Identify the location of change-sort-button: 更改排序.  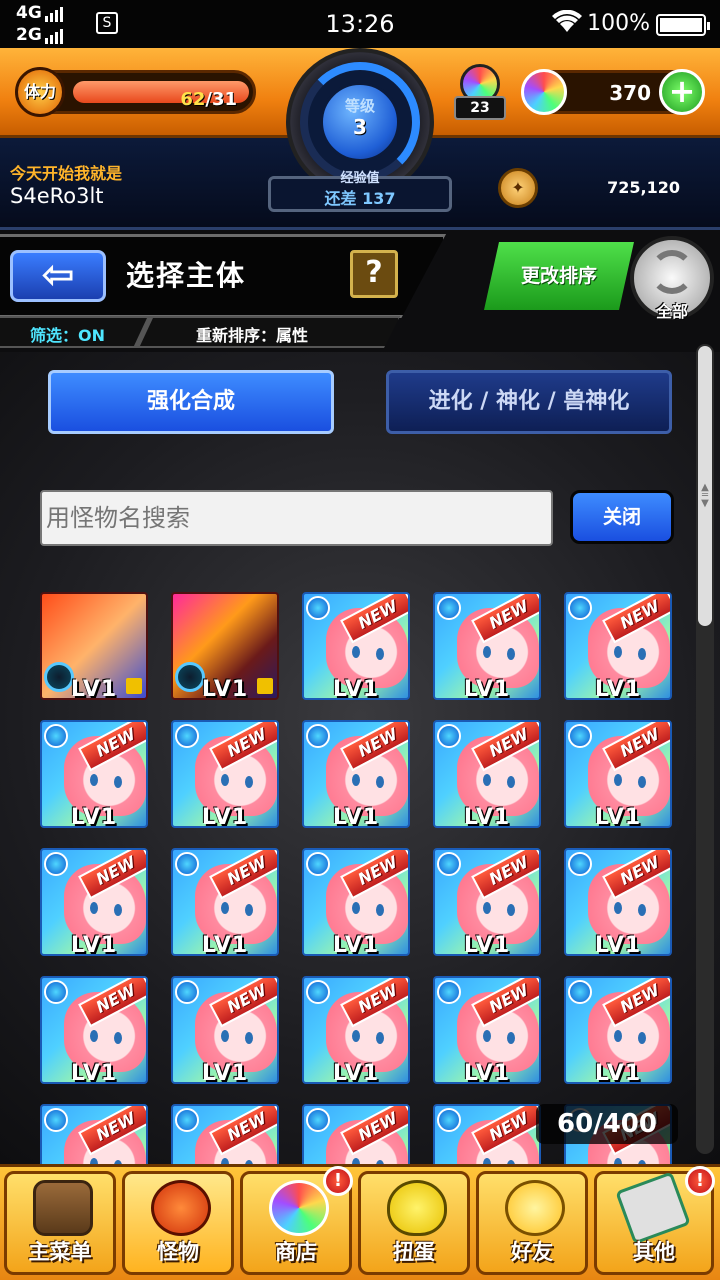
(559, 276).